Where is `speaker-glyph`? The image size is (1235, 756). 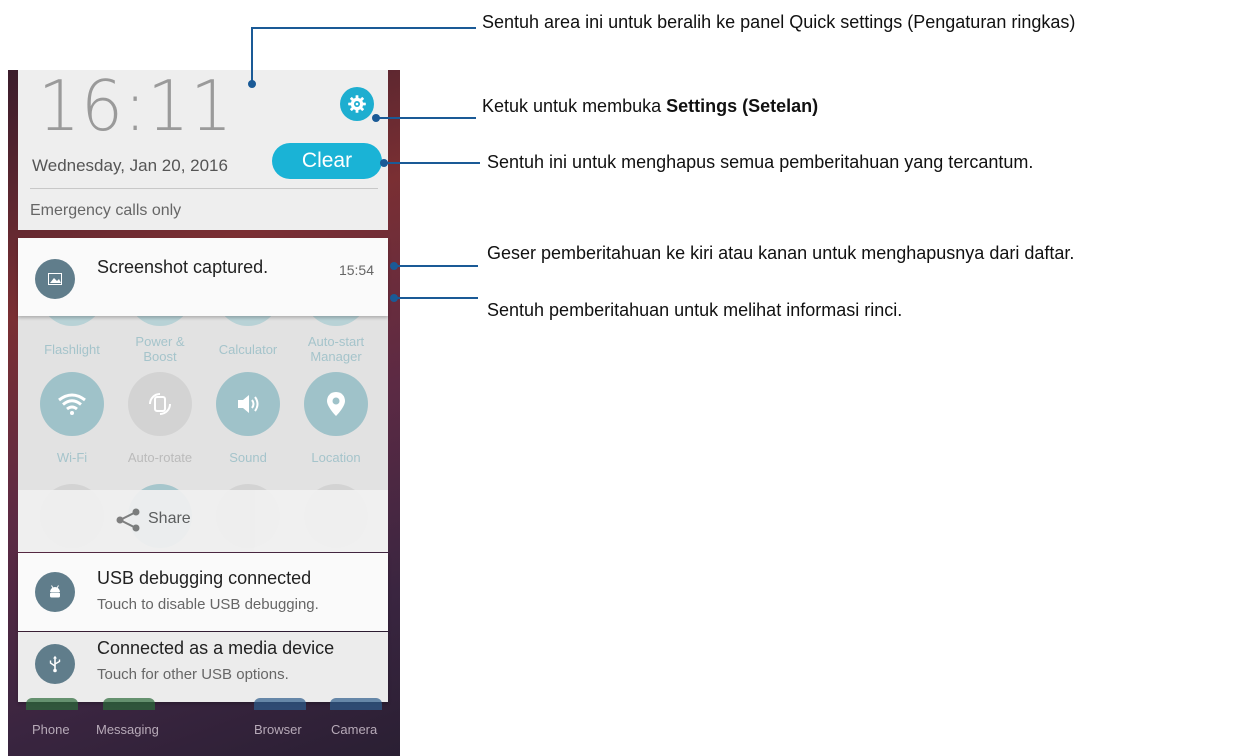
speaker-glyph is located at coordinates (248, 404).